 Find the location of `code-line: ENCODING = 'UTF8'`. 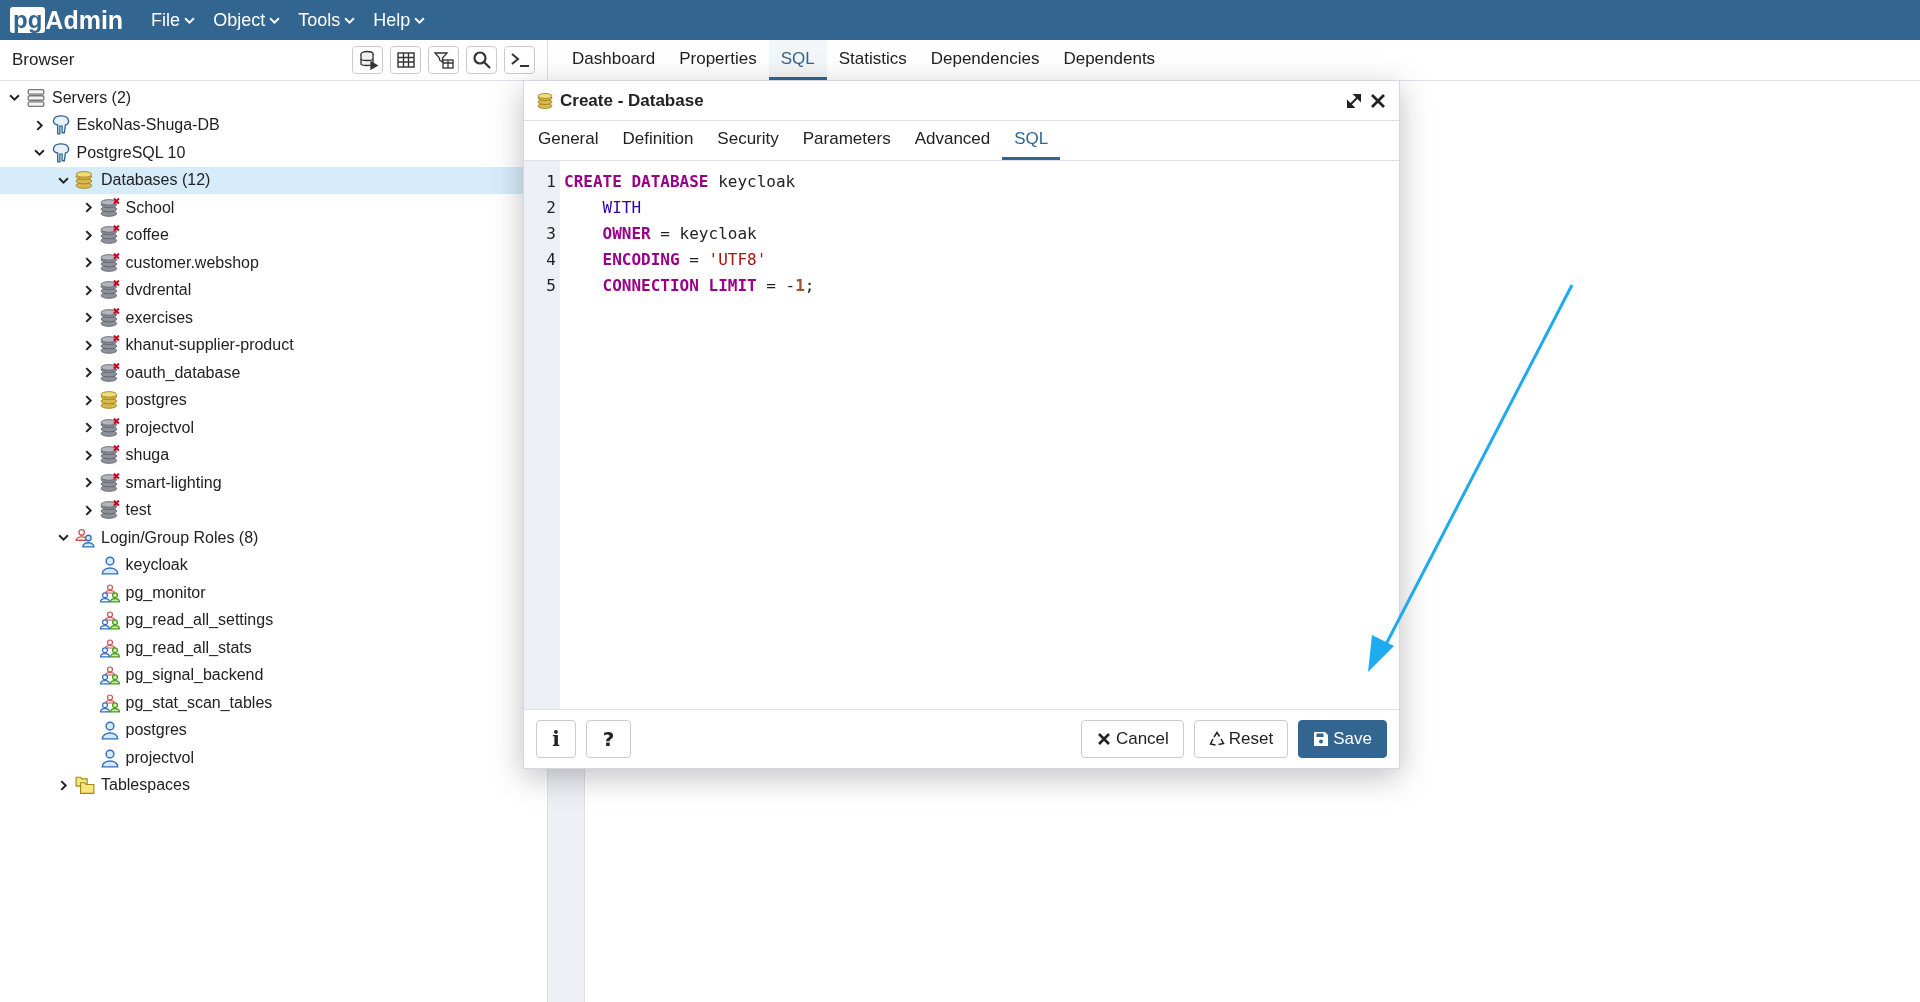

code-line: ENCODING = 'UTF8' is located at coordinates (684, 260).